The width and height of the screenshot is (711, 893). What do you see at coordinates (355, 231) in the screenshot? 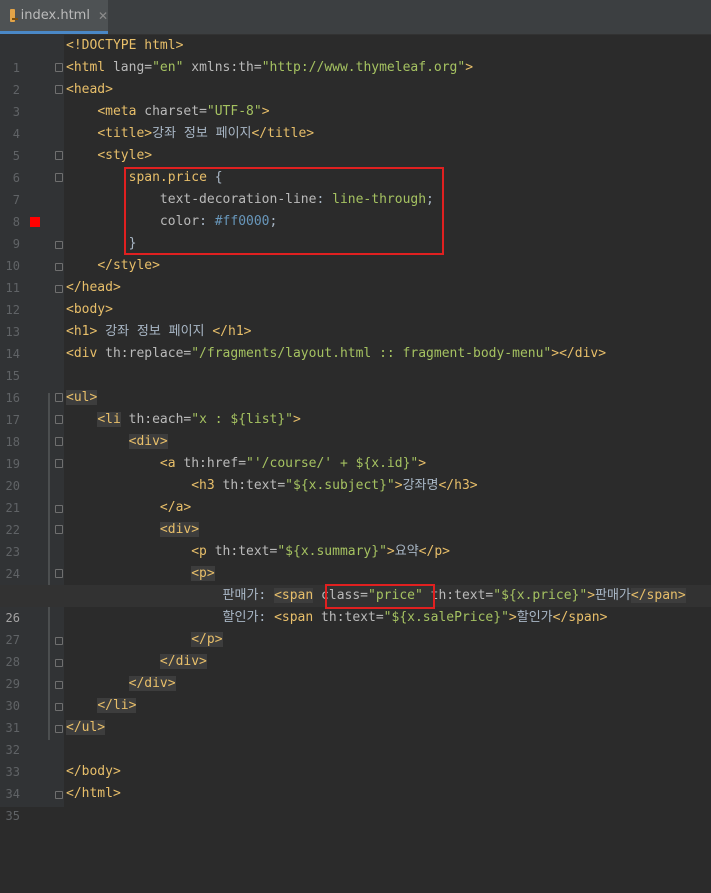
I see `code-line: 9 color: #ff0000;` at bounding box center [355, 231].